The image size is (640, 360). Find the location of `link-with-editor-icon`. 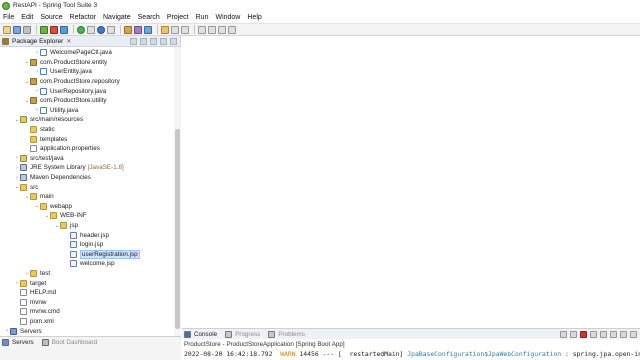

link-with-editor-icon is located at coordinates (143, 41).